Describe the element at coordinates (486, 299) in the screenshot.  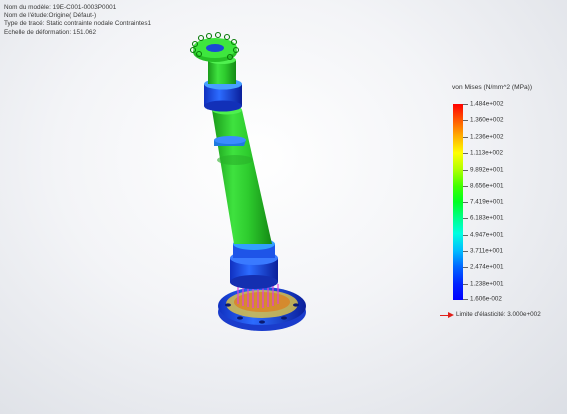
I see `legend-label: 1.606e-002` at that location.